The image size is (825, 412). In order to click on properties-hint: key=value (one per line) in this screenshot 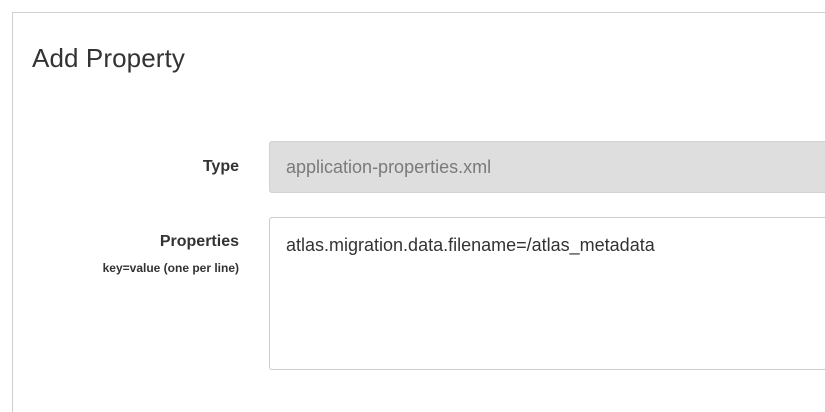, I will do `click(170, 268)`.